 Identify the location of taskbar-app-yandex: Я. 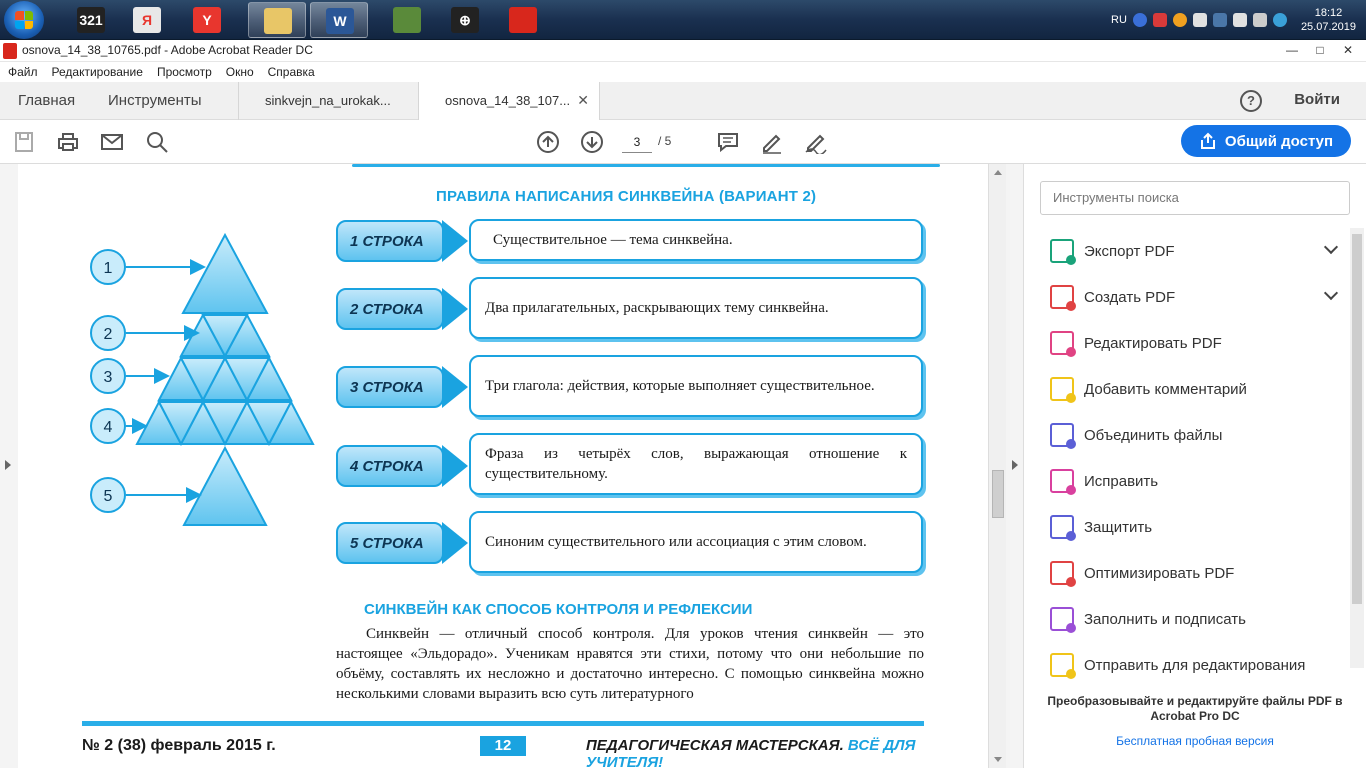
(147, 20).